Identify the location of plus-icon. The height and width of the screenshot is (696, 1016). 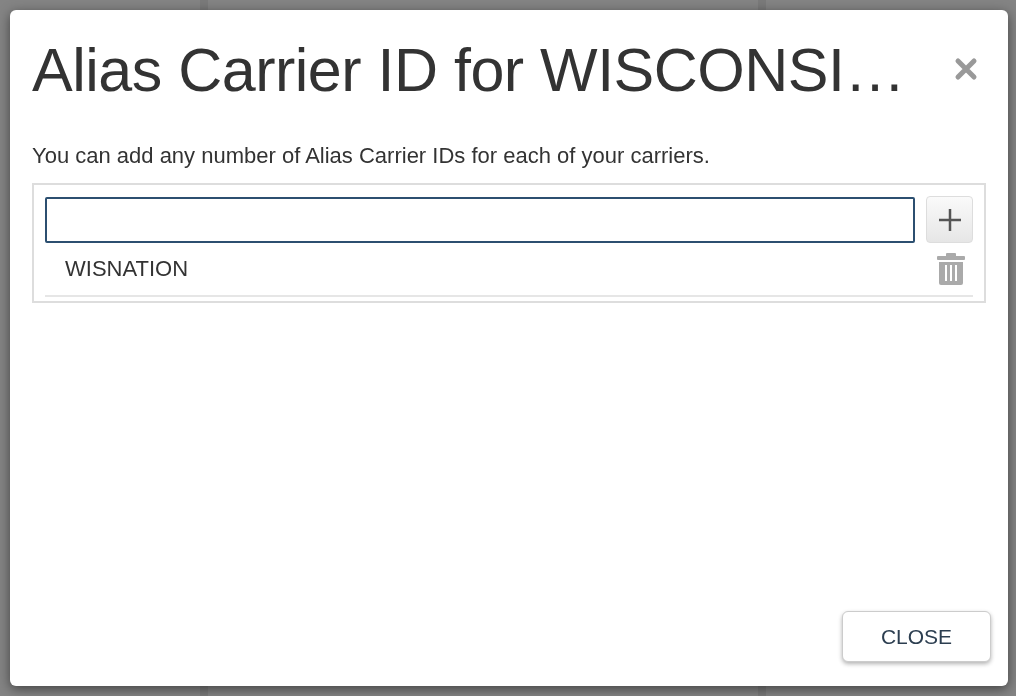
(949, 219).